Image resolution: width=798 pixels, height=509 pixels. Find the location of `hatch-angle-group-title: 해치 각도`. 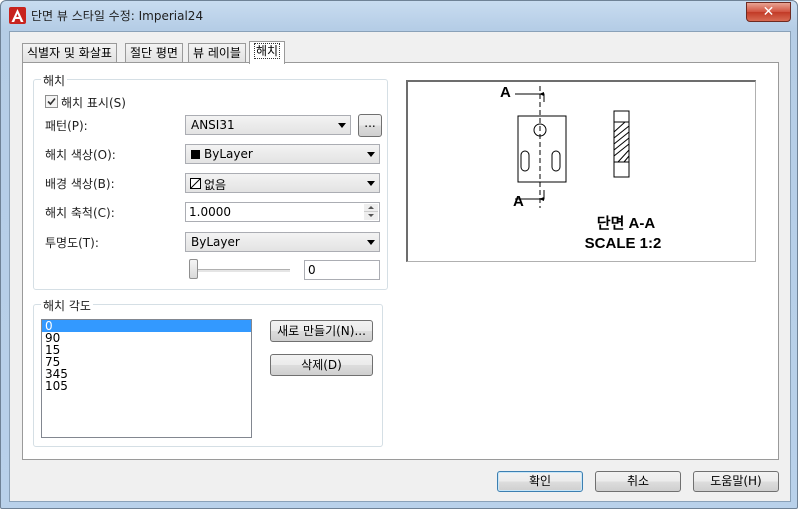

hatch-angle-group-title: 해치 각도 is located at coordinates (67, 305).